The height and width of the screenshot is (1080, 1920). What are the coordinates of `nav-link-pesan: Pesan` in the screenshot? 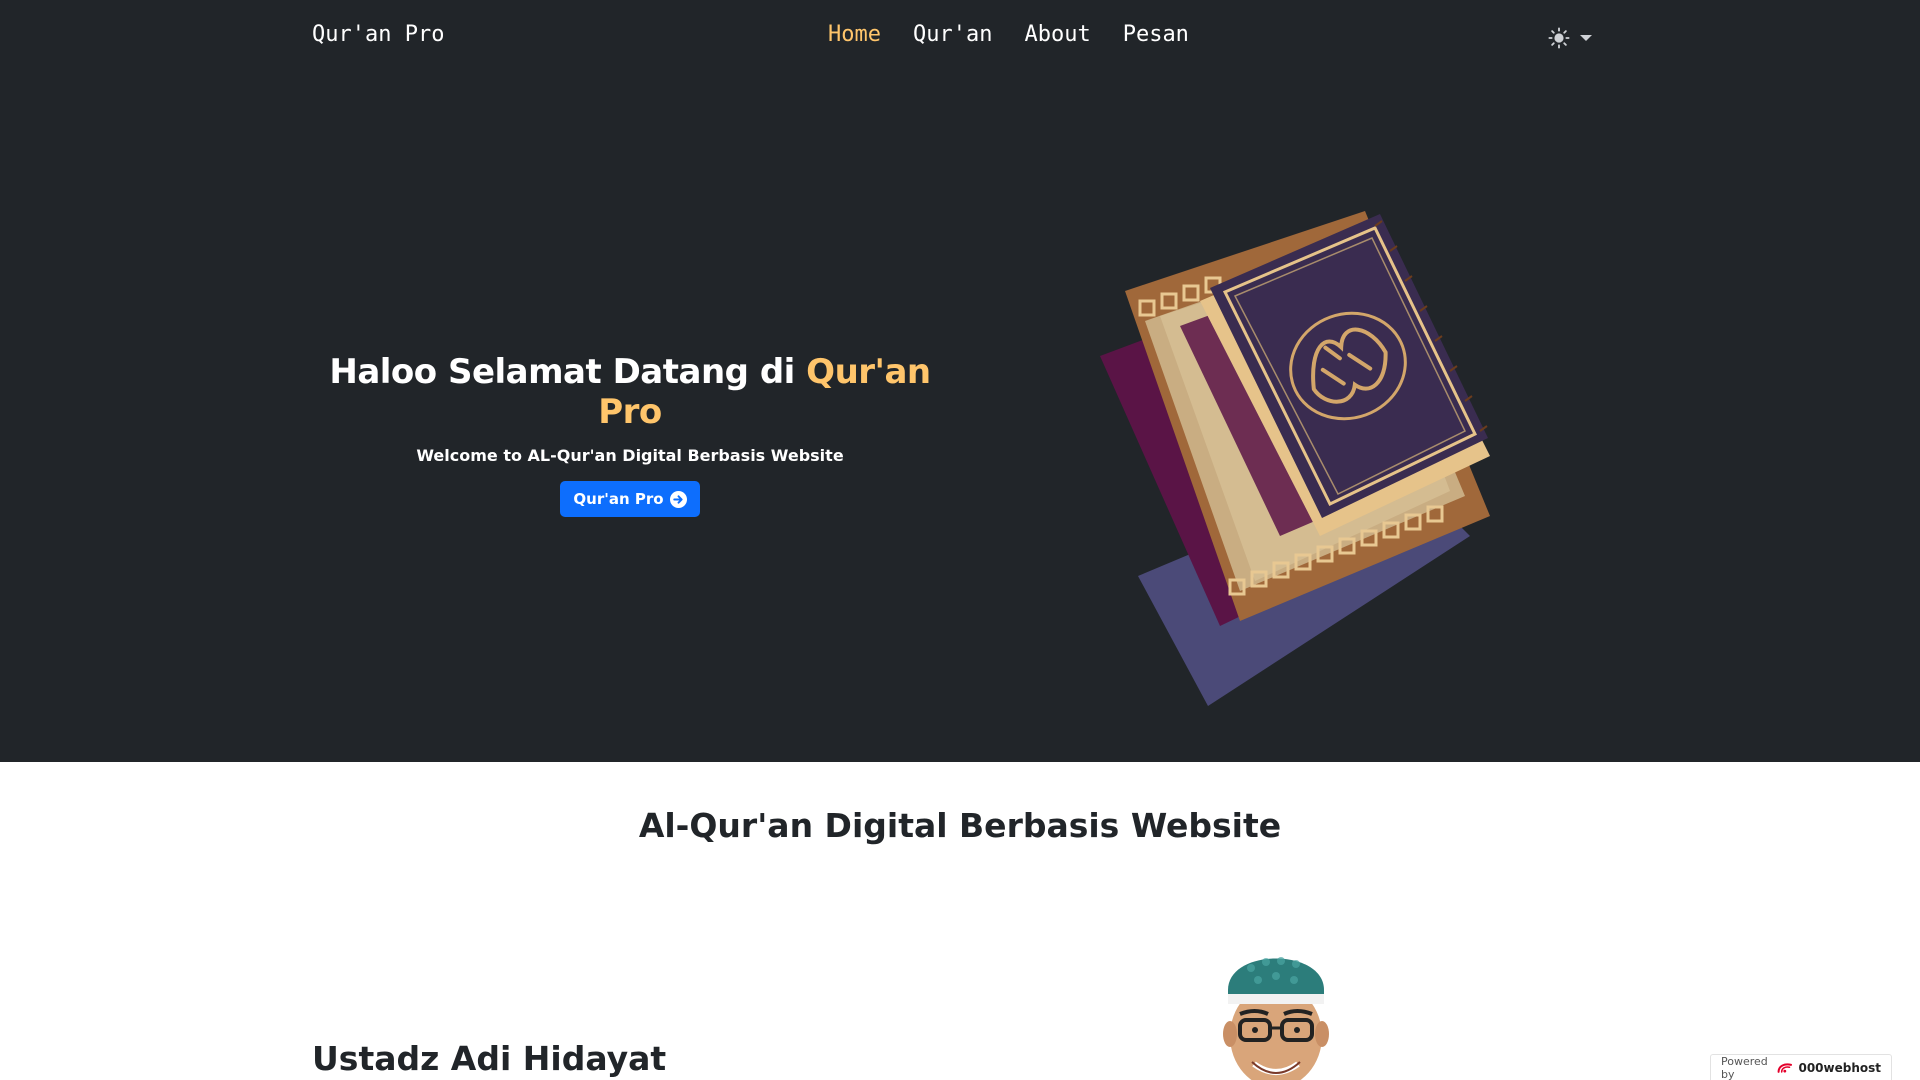 It's located at (1156, 34).